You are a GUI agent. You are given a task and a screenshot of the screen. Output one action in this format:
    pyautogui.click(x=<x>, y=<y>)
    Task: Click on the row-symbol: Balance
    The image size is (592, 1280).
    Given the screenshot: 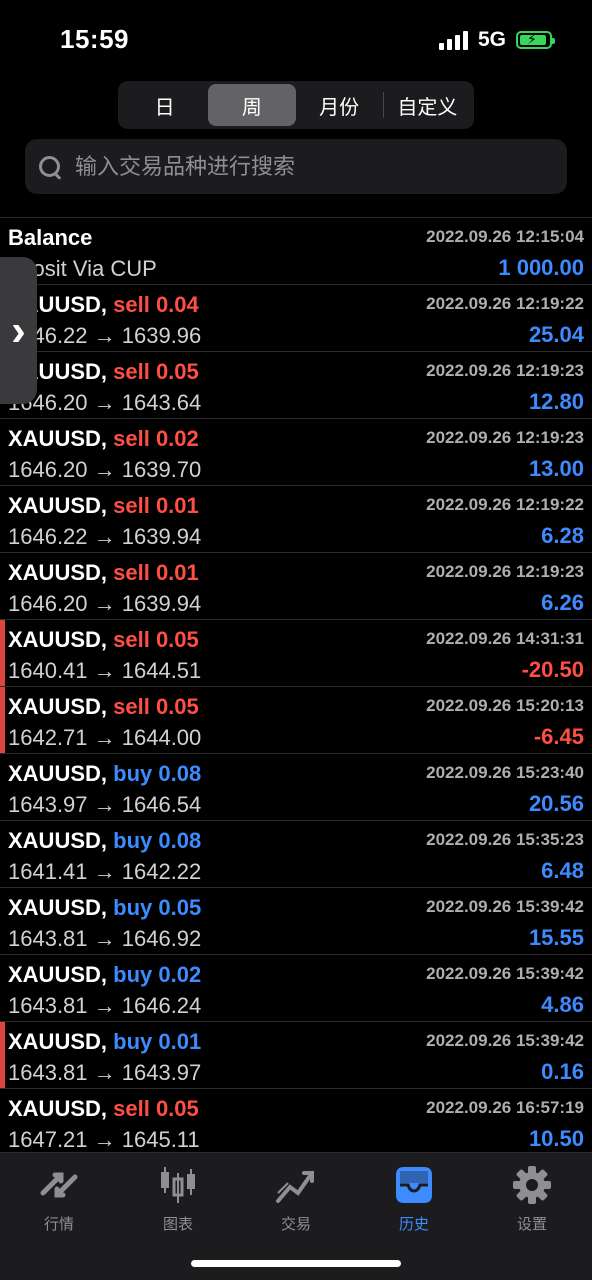 What is the action you would take?
    pyautogui.click(x=50, y=237)
    